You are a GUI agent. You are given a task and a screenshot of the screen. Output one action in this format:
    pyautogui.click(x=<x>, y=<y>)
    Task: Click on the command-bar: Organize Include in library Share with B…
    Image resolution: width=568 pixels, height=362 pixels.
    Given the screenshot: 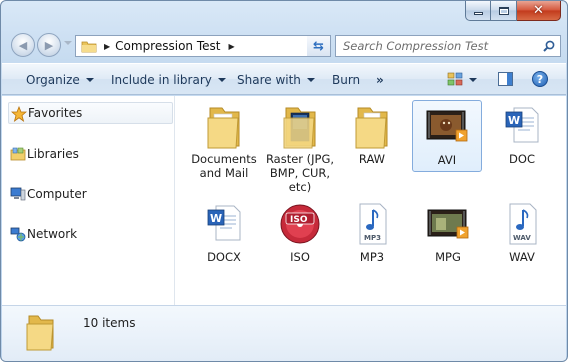 What is the action you would take?
    pyautogui.click(x=284, y=79)
    